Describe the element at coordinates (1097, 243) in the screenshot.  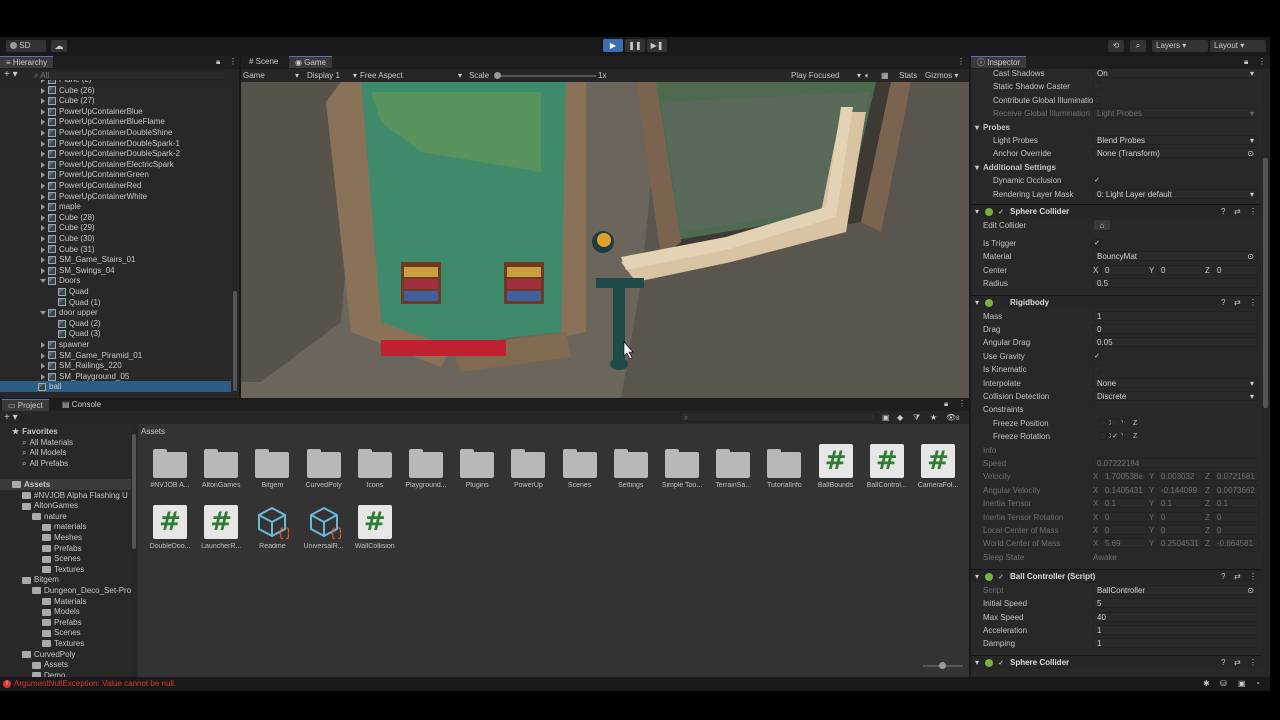
I see `inspector-checkbox: ✓` at that location.